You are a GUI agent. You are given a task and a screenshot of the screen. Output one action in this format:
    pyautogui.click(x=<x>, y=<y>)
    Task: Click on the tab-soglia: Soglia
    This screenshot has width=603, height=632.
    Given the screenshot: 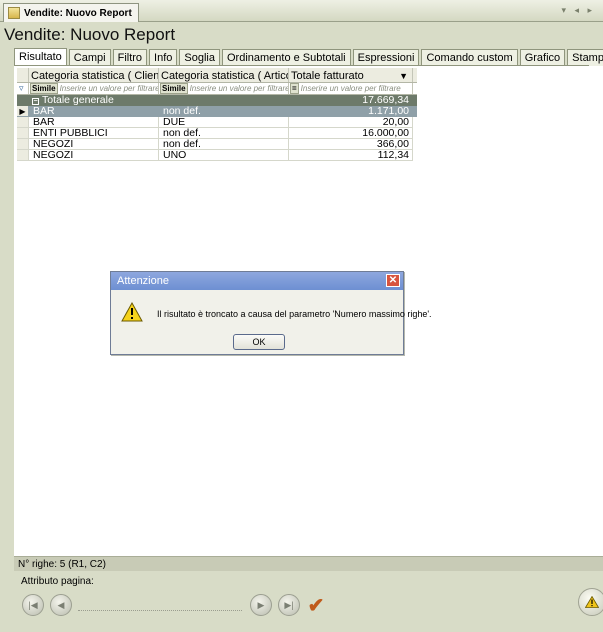 What is the action you would take?
    pyautogui.click(x=199, y=57)
    